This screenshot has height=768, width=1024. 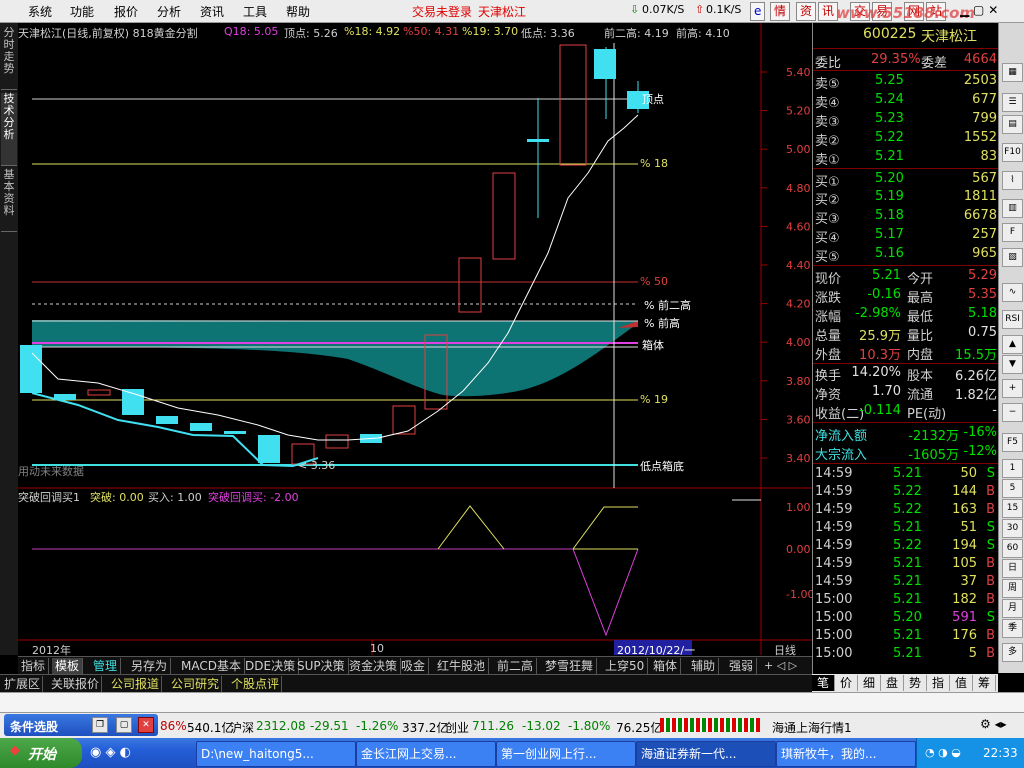 What do you see at coordinates (1012, 180) in the screenshot?
I see `tool-line-icon: ⌇` at bounding box center [1012, 180].